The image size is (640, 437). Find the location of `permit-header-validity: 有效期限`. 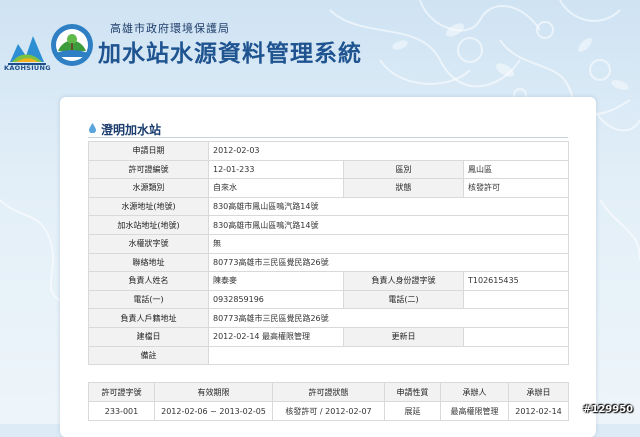

permit-header-validity: 有效期限 is located at coordinates (213, 392).